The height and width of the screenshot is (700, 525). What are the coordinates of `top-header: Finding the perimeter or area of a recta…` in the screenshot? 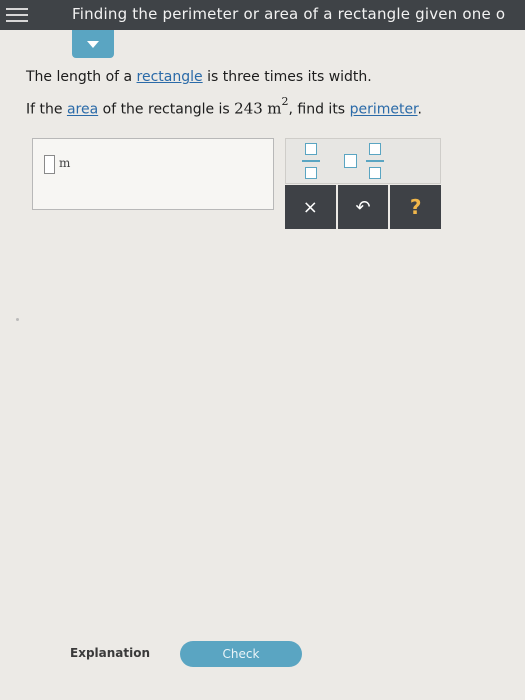 It's located at (262, 15).